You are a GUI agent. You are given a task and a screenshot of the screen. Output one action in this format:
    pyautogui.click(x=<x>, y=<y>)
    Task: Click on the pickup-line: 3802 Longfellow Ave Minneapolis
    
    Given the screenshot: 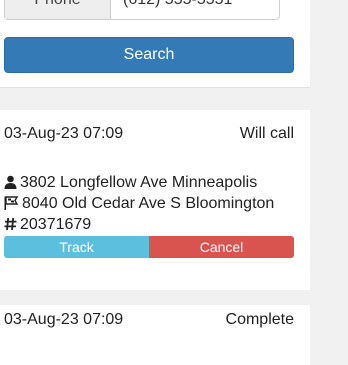 What is the action you would take?
    pyautogui.click(x=130, y=183)
    